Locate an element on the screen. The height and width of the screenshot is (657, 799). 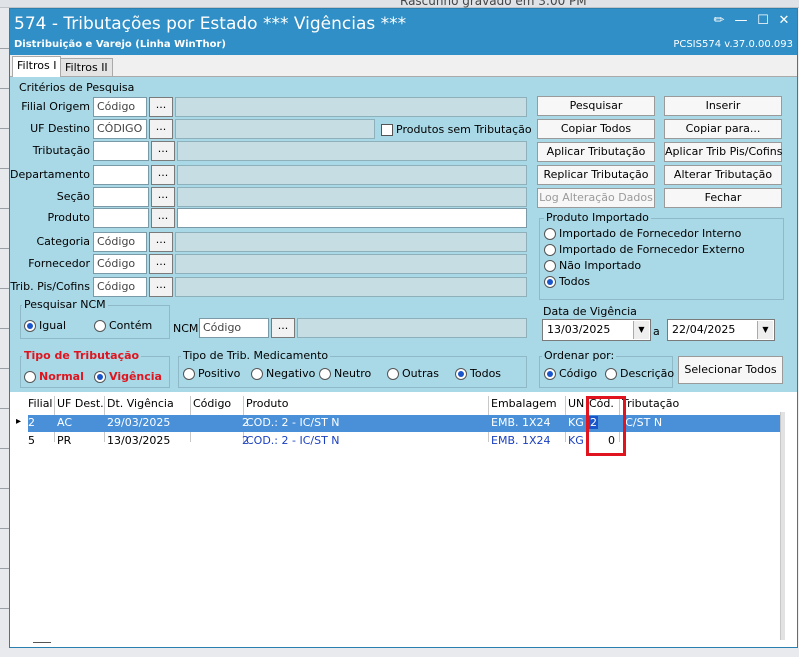
radio-label: Vigência is located at coordinates (135, 376).